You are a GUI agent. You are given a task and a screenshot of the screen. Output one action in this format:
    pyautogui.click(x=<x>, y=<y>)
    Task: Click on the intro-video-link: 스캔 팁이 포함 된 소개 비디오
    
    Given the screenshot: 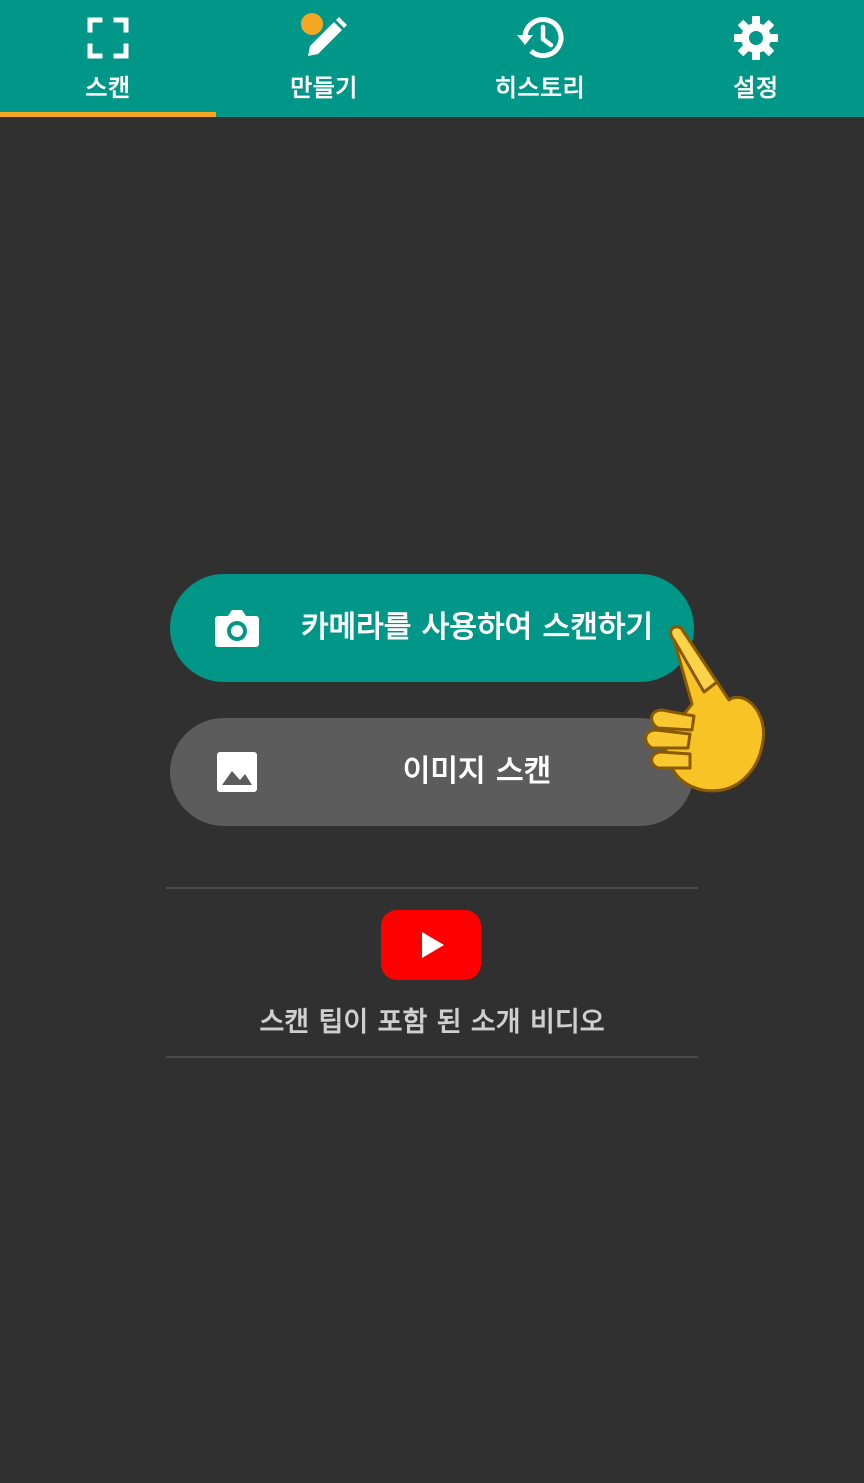 What is the action you would take?
    pyautogui.click(x=432, y=1020)
    